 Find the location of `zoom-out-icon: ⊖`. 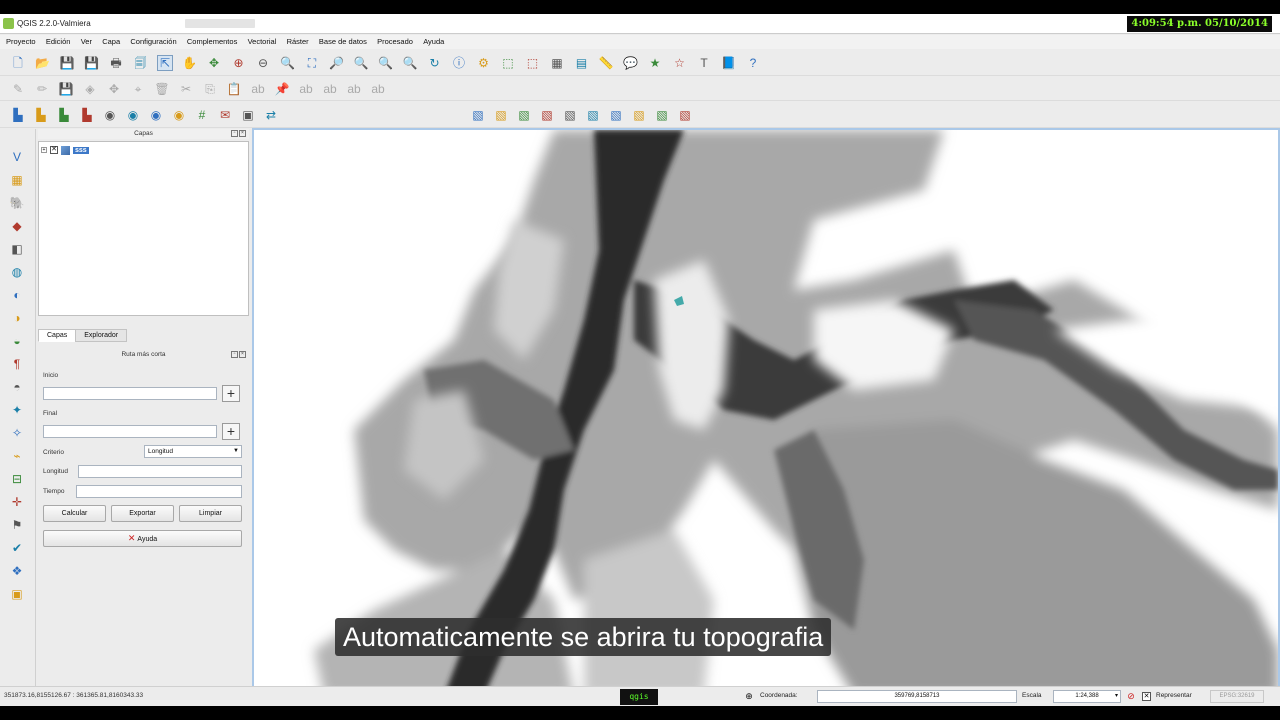

zoom-out-icon: ⊖ is located at coordinates (263, 63).